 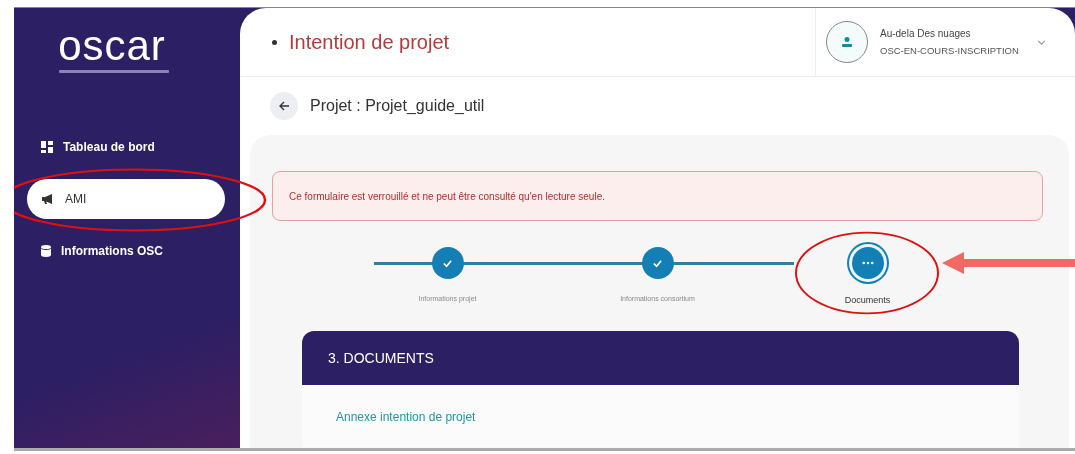 I want to click on step-label: Documents, so click(x=867, y=300).